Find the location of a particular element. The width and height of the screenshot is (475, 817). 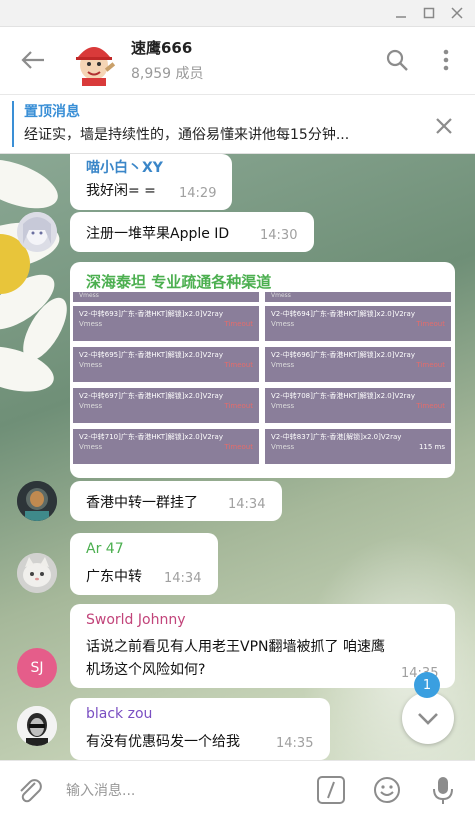

message-text: 话说之前看见有人用老王VPN翻墙被抓了 咱速鹰 is located at coordinates (235, 647).